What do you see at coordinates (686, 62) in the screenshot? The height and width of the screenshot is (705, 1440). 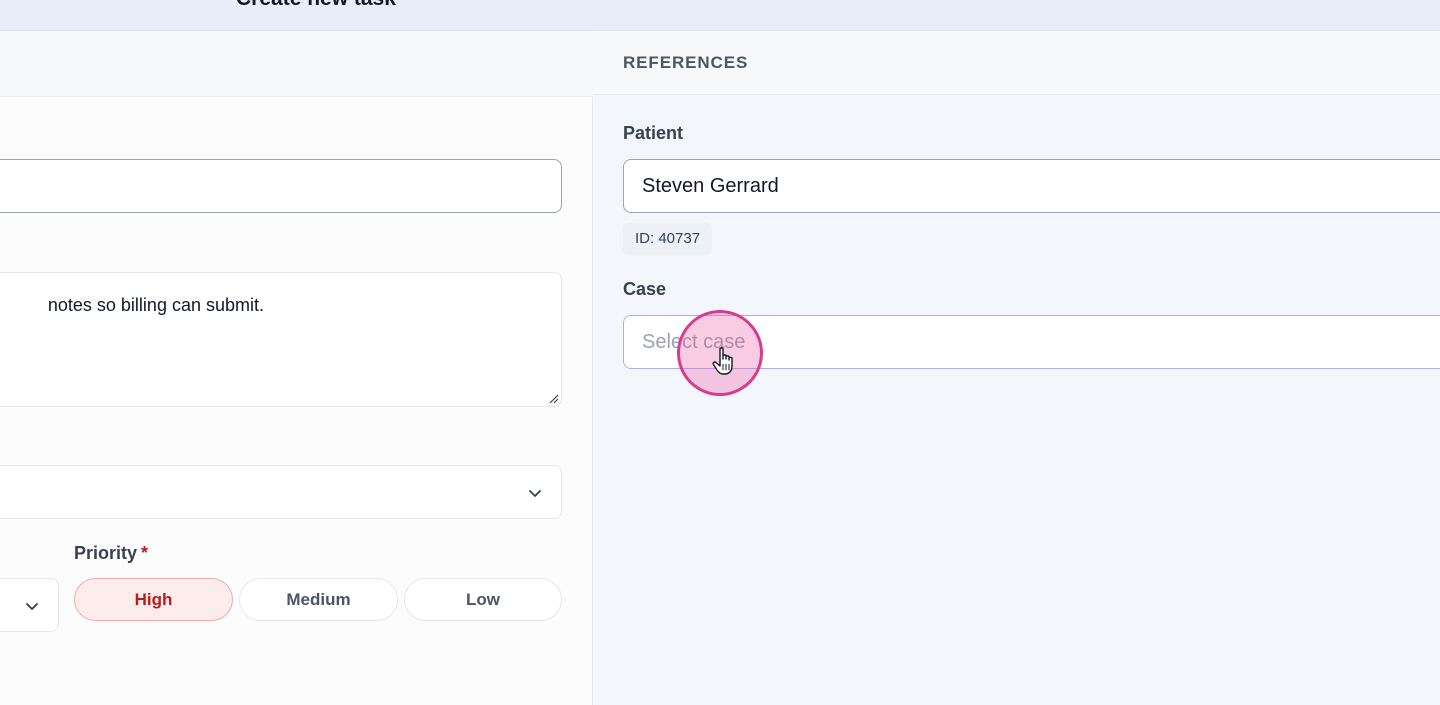 I see `references-title: REFERENCES` at bounding box center [686, 62].